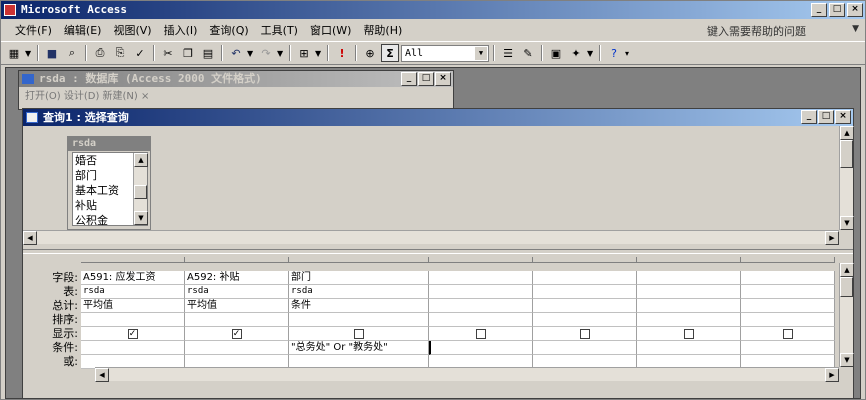 The height and width of the screenshot is (400, 866). What do you see at coordinates (481, 53) in the screenshot?
I see `combo-dropdown-icon: ▼` at bounding box center [481, 53].